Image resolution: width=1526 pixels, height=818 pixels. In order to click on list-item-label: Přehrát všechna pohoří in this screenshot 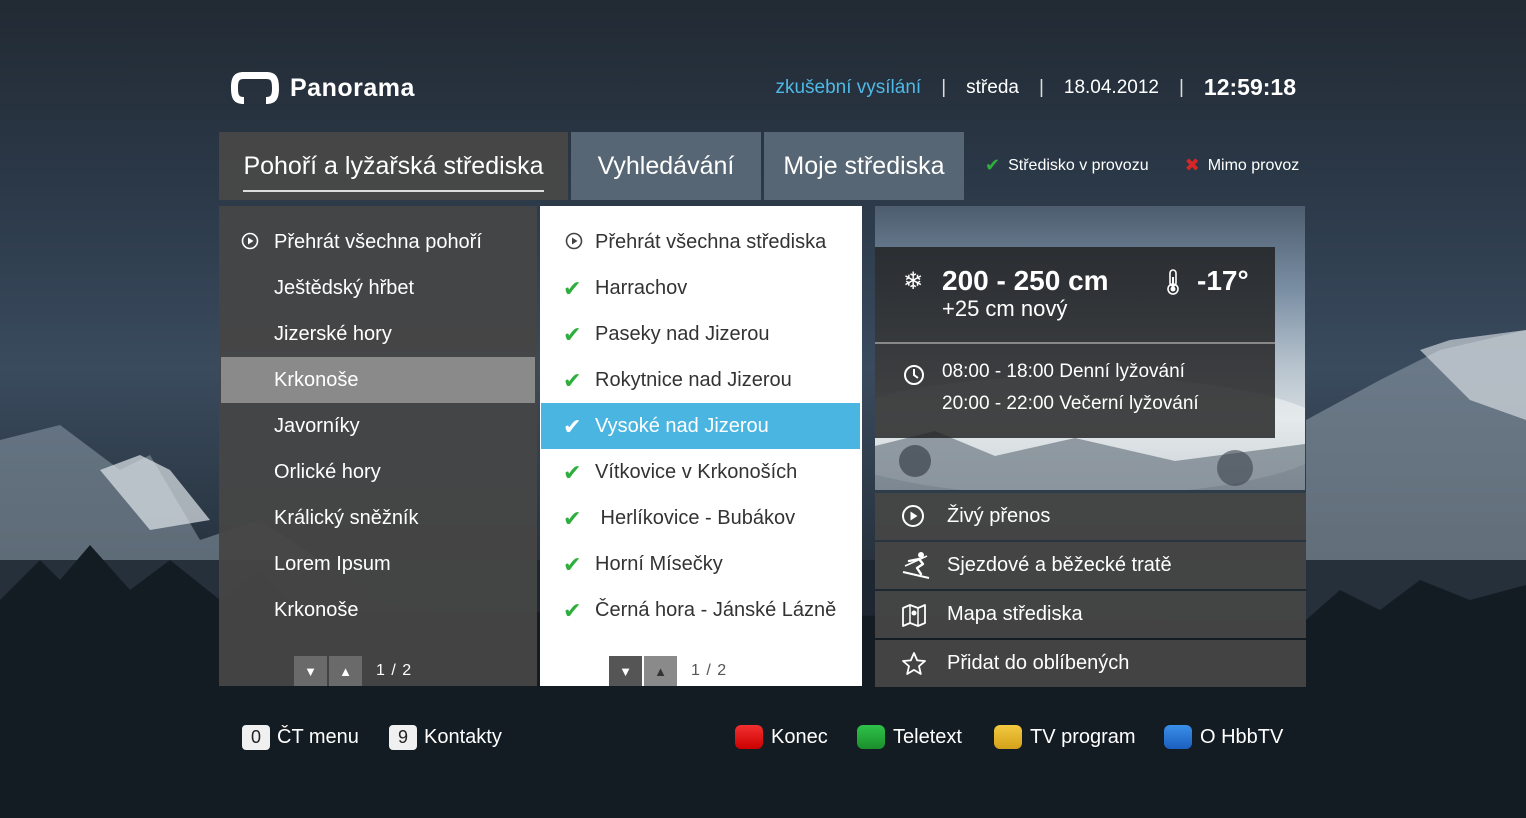, I will do `click(378, 241)`.